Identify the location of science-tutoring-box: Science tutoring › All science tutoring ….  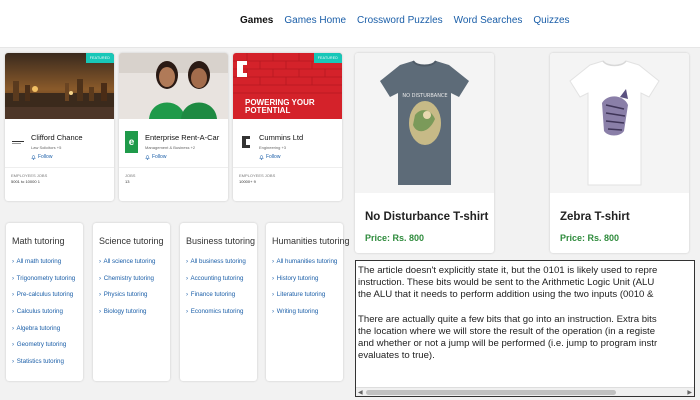
(131, 302).